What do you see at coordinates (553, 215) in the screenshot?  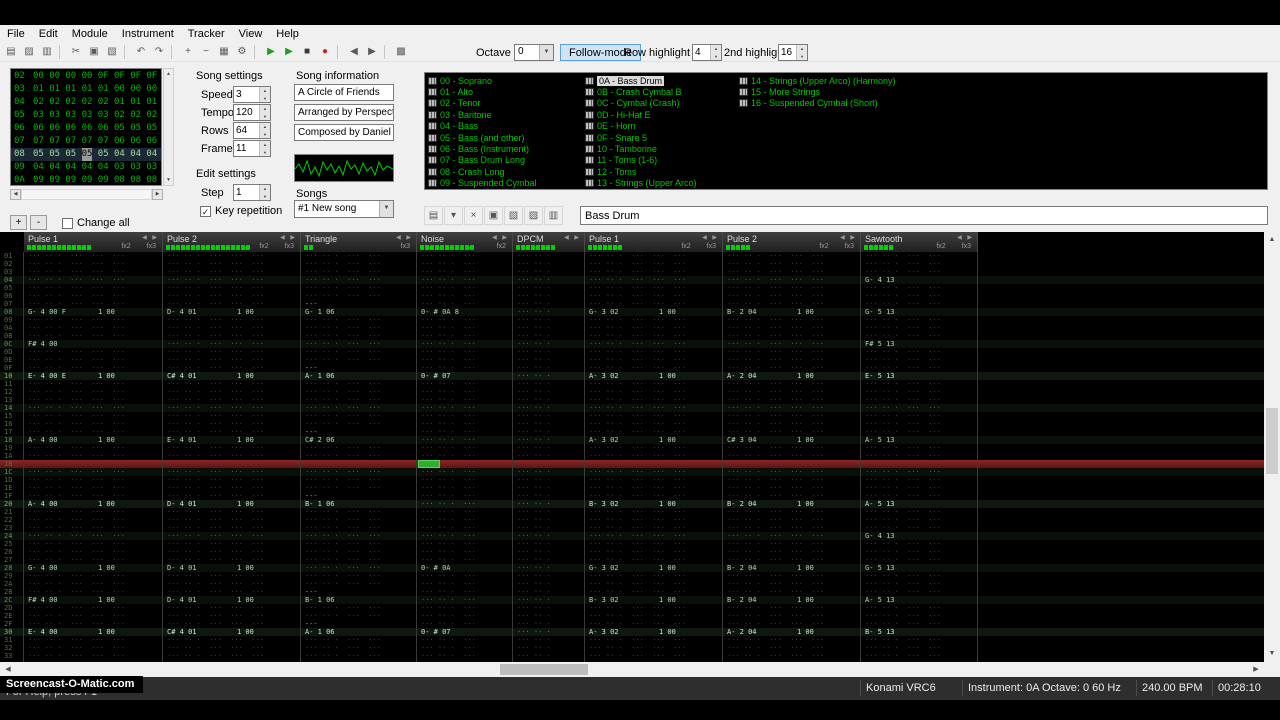 I see `save-instrument-button: ▥` at bounding box center [553, 215].